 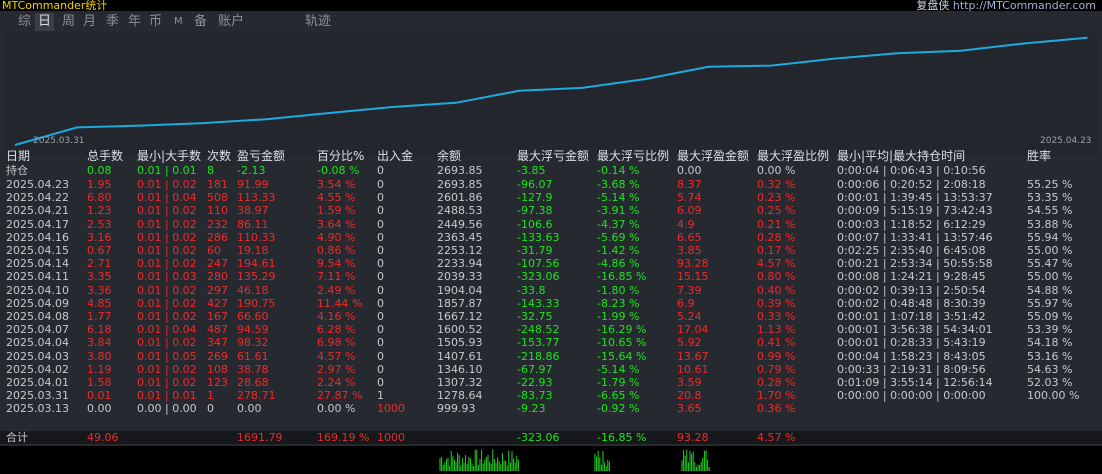 What do you see at coordinates (1050, 198) in the screenshot?
I see `cell-win: 53.35 %` at bounding box center [1050, 198].